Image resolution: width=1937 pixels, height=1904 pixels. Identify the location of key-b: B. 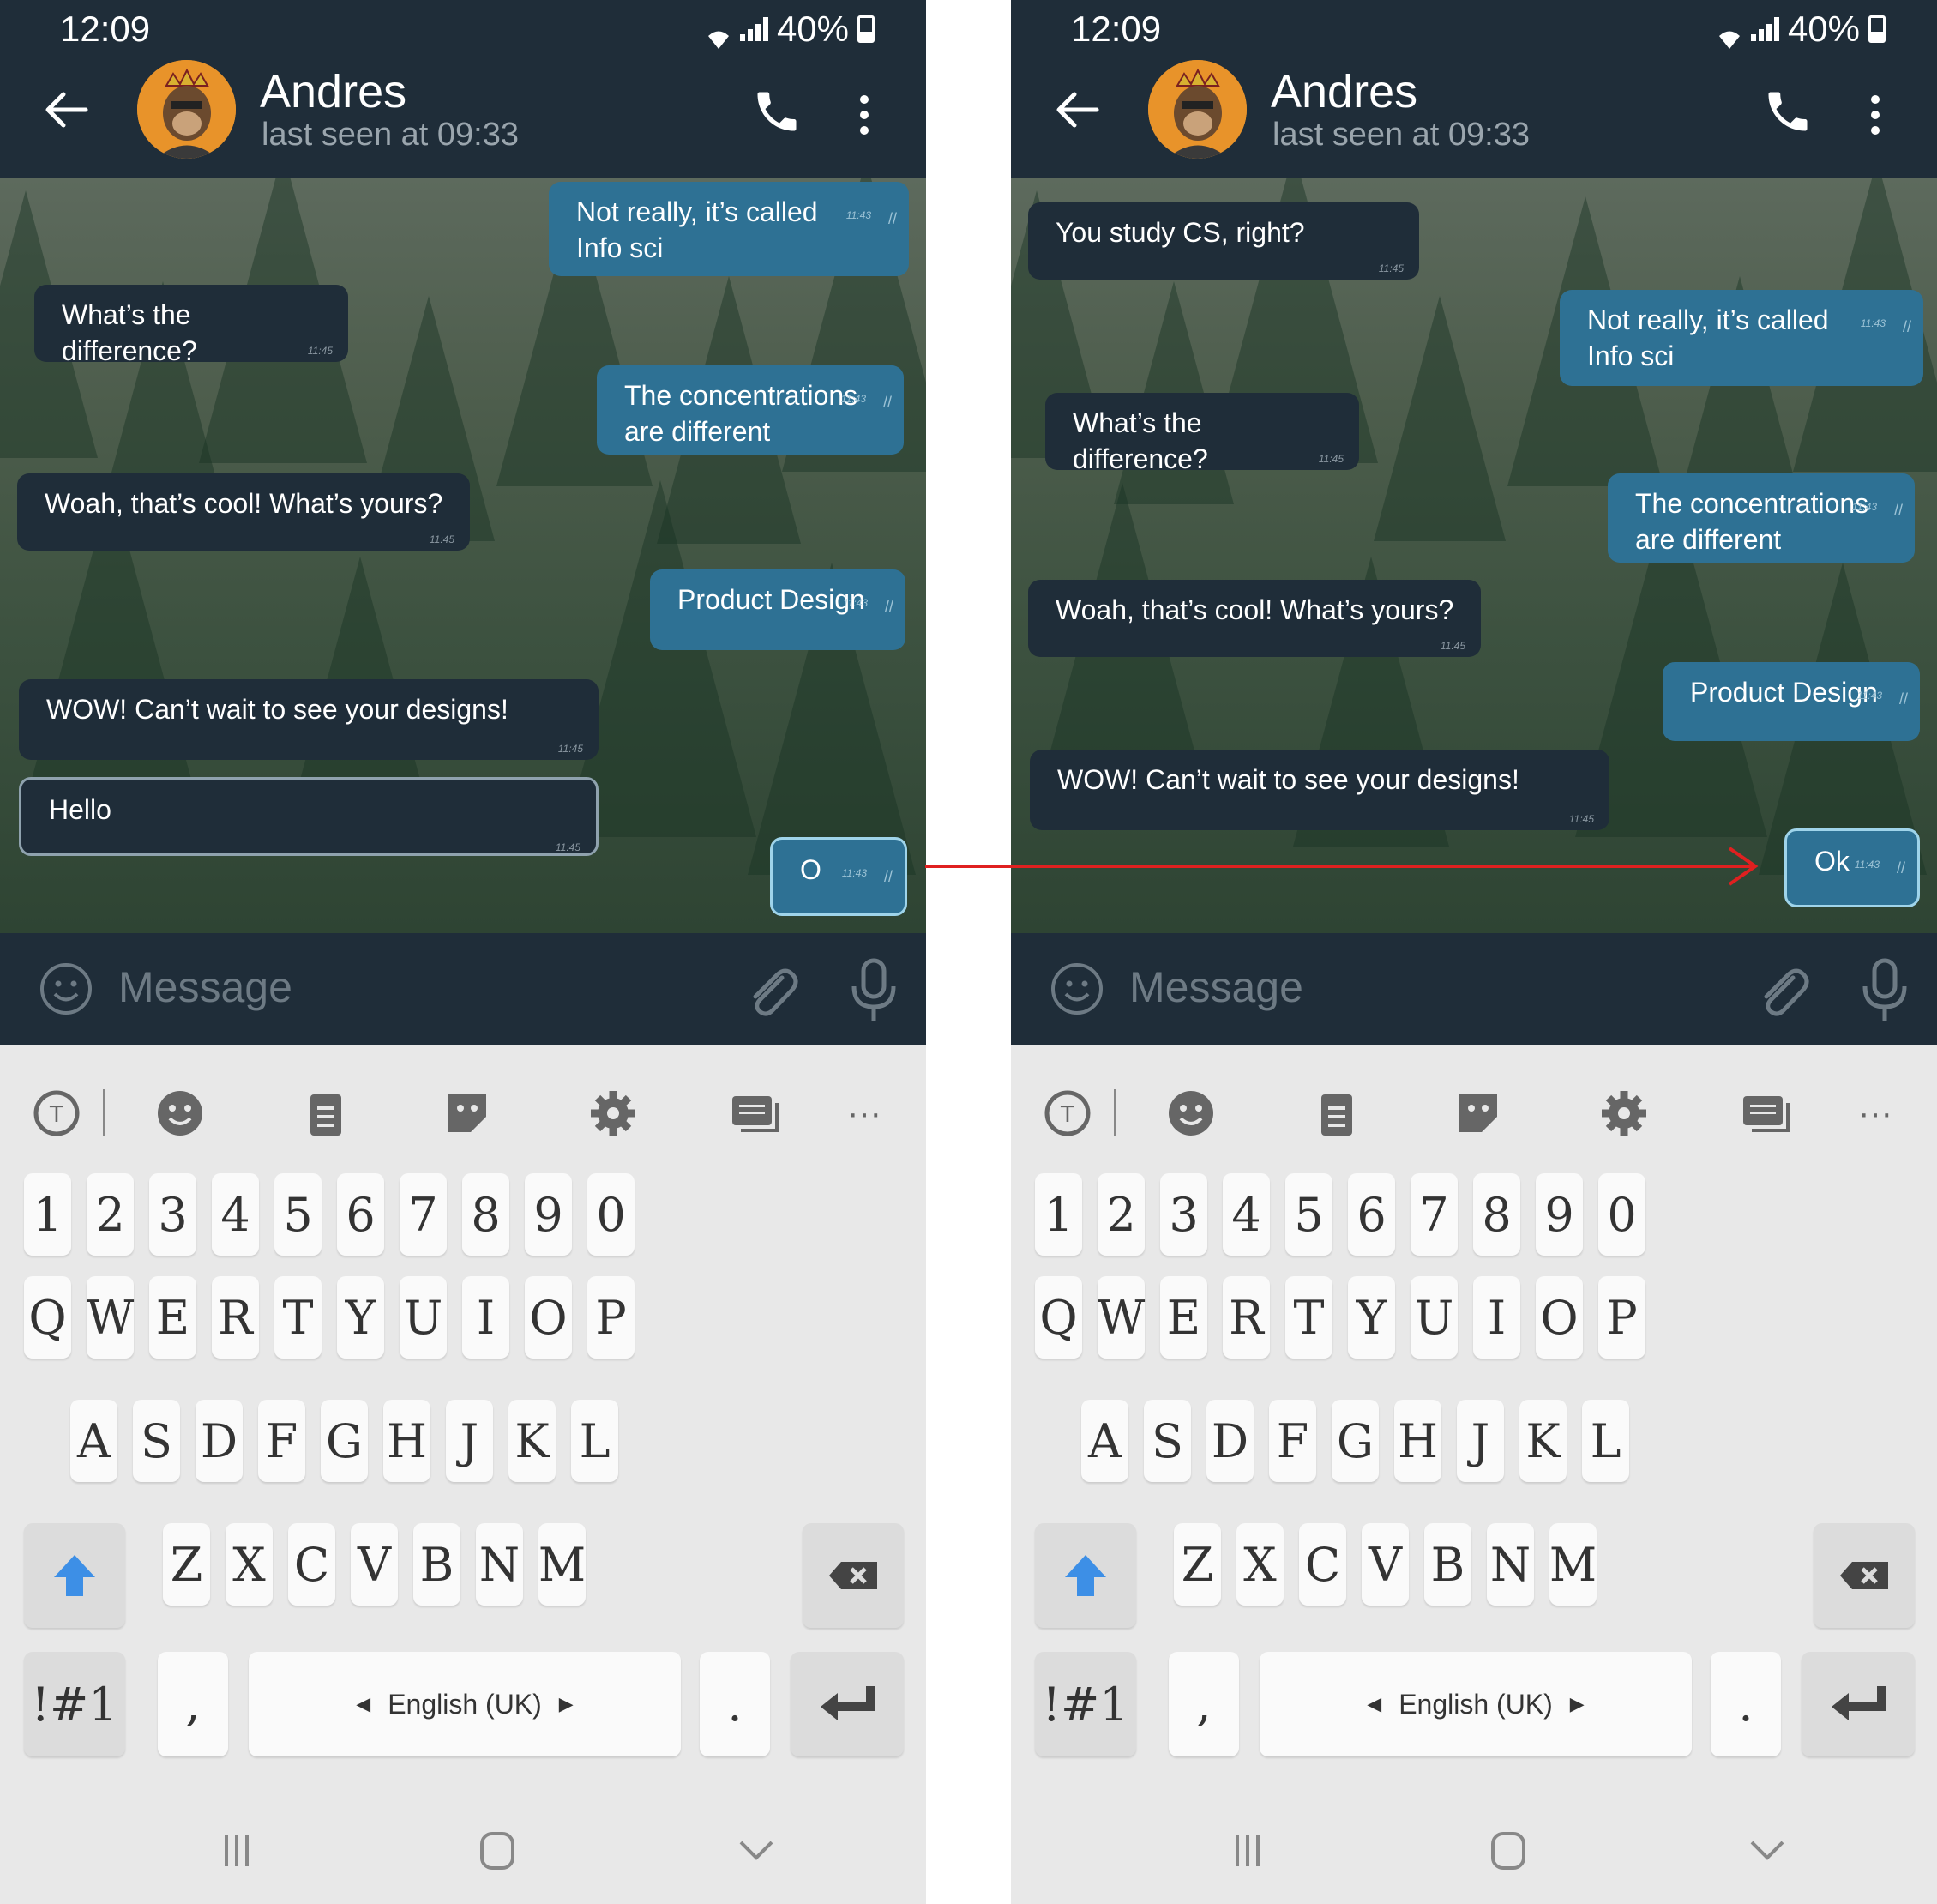
(436, 1565).